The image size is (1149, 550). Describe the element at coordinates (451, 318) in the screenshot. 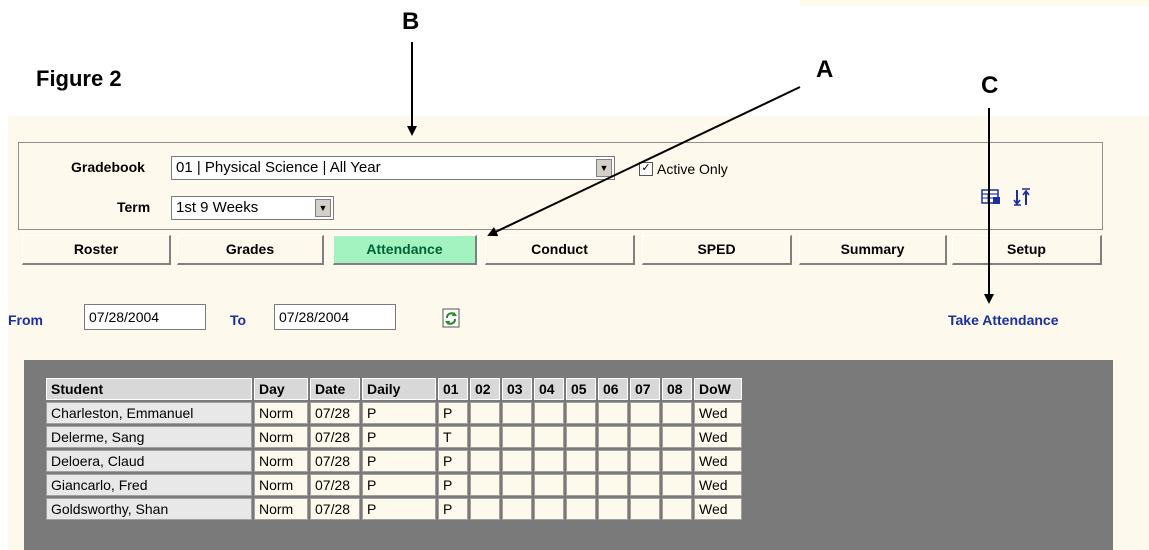

I see `refresh-icon` at that location.